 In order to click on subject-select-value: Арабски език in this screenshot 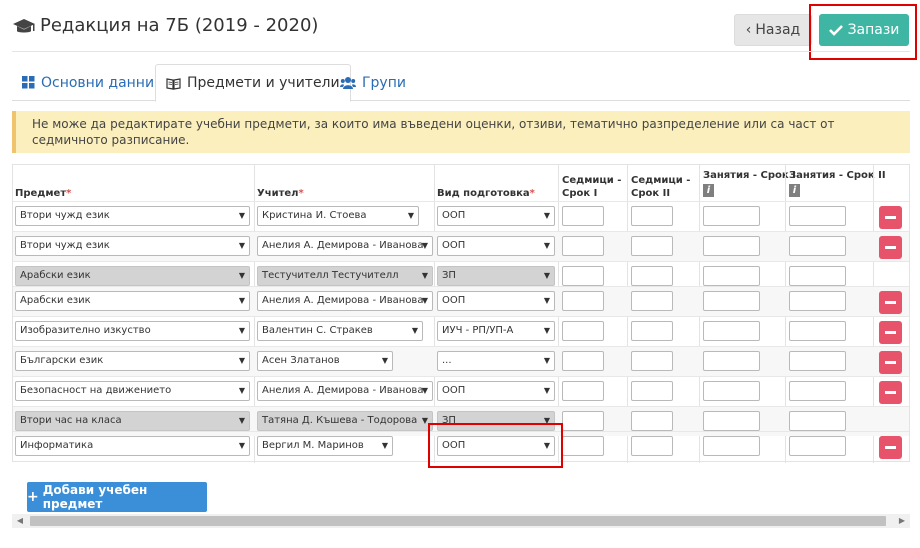, I will do `click(55, 300)`.